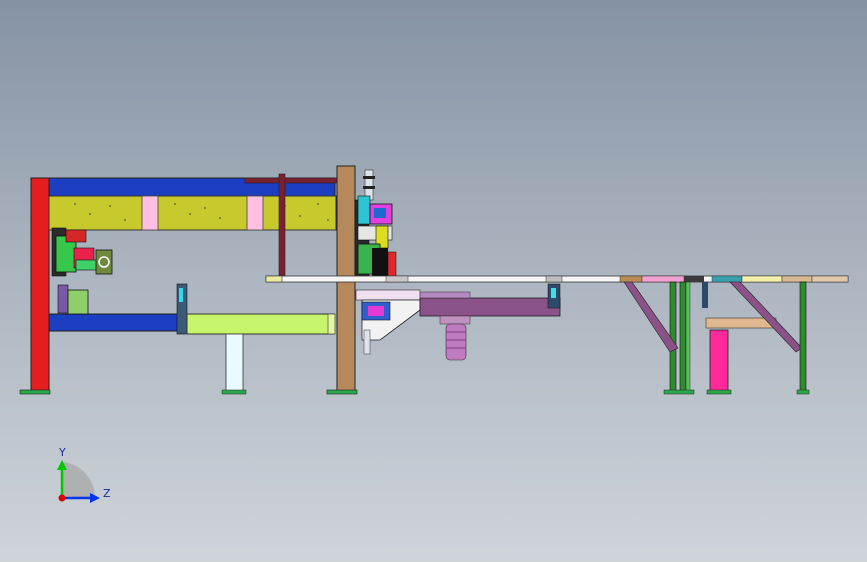  What do you see at coordinates (234, 363) in the screenshot?
I see `feed-table-leg` at bounding box center [234, 363].